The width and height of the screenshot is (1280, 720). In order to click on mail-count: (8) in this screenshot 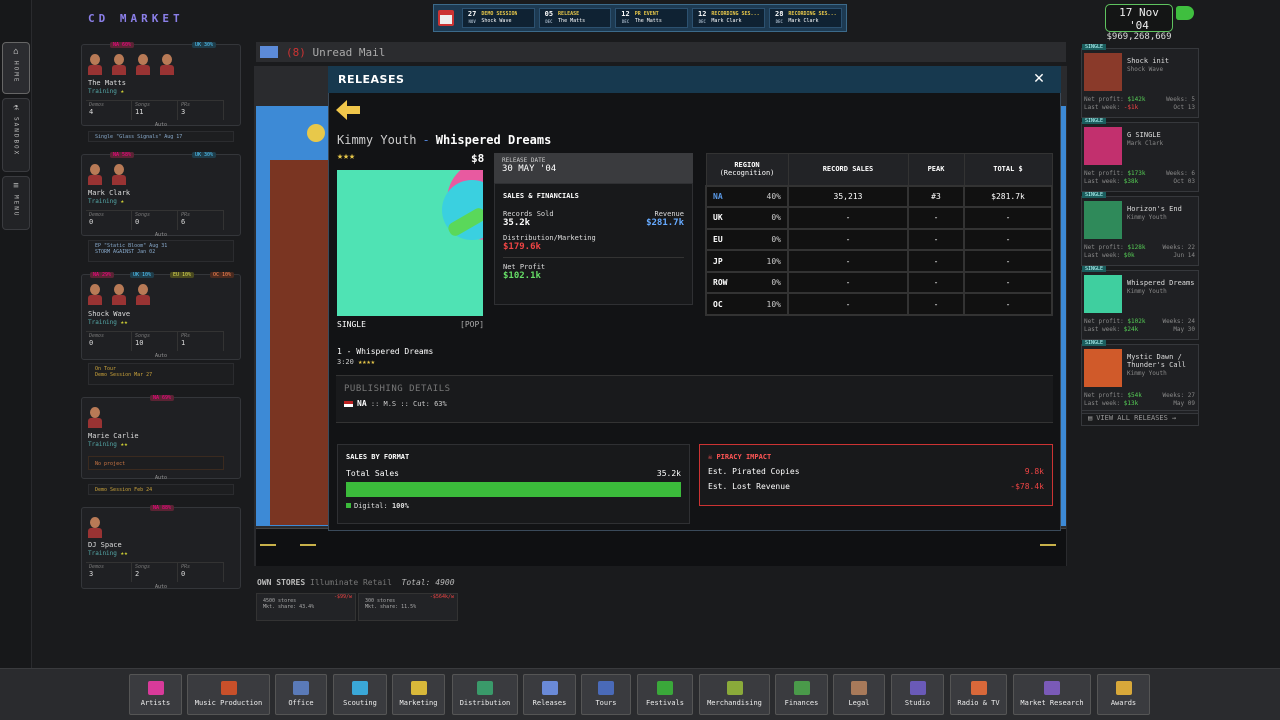, I will do `click(296, 52)`.